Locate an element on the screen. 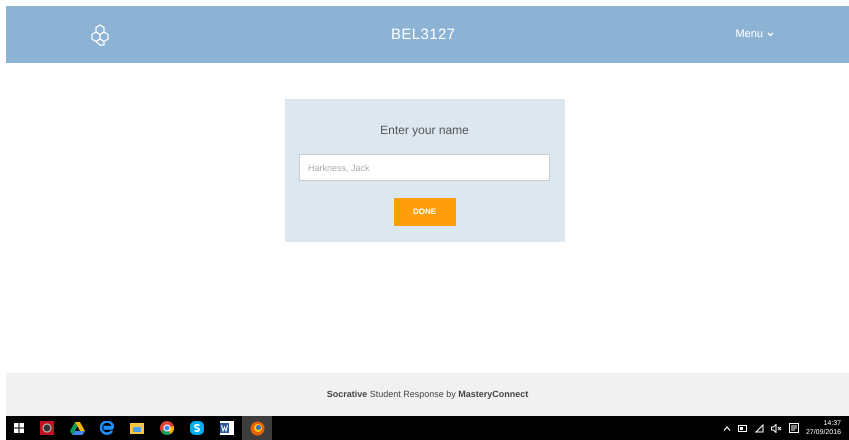 This screenshot has height=440, width=849. speaker-muted-icon is located at coordinates (776, 428).